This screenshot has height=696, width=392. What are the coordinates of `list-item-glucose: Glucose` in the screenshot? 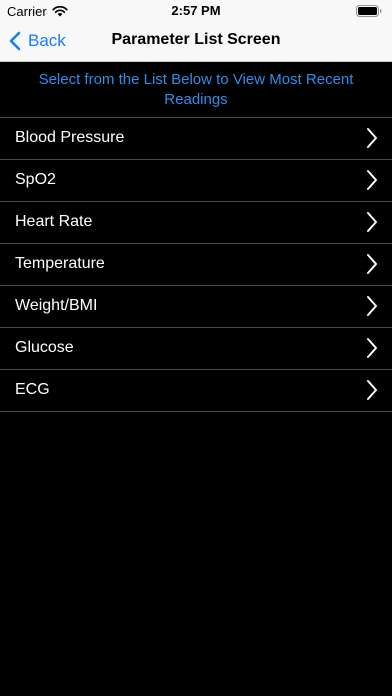 It's located at (196, 349).